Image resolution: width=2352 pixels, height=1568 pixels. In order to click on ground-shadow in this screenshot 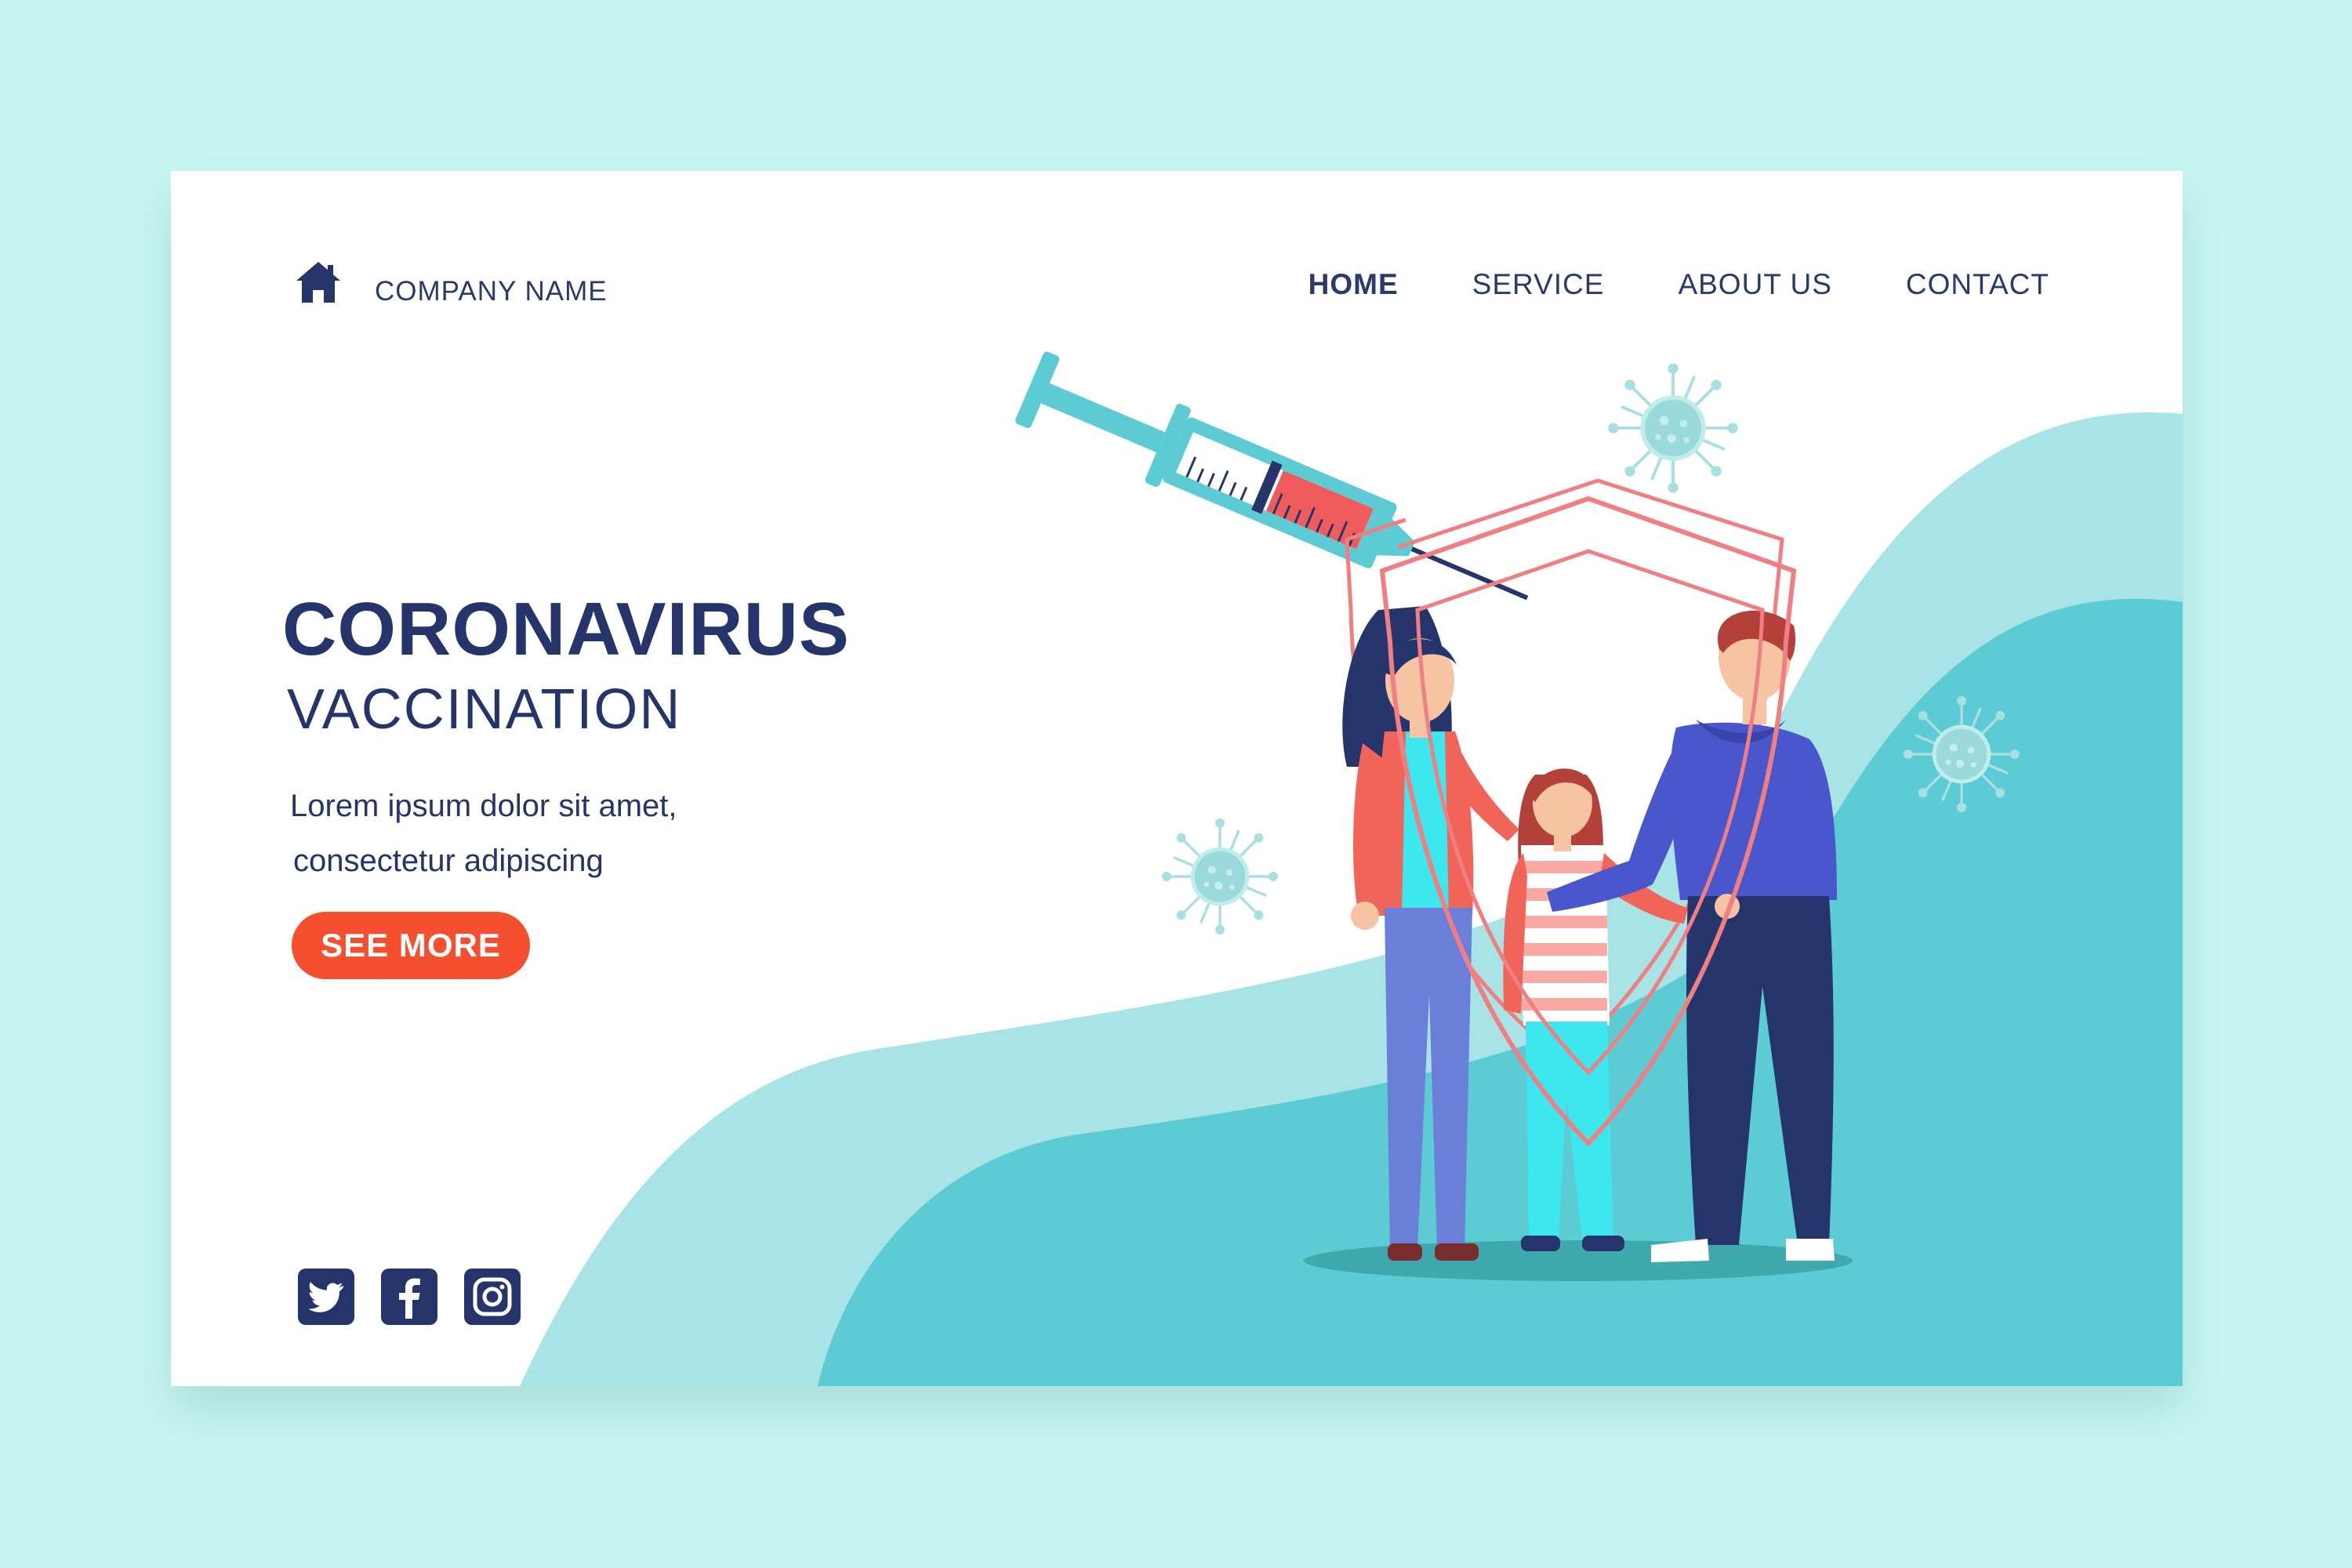, I will do `click(1578, 1260)`.